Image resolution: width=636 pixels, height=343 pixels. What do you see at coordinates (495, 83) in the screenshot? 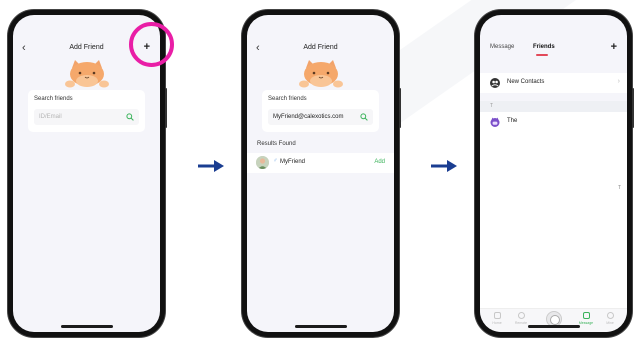
I see `contacts-icon` at bounding box center [495, 83].